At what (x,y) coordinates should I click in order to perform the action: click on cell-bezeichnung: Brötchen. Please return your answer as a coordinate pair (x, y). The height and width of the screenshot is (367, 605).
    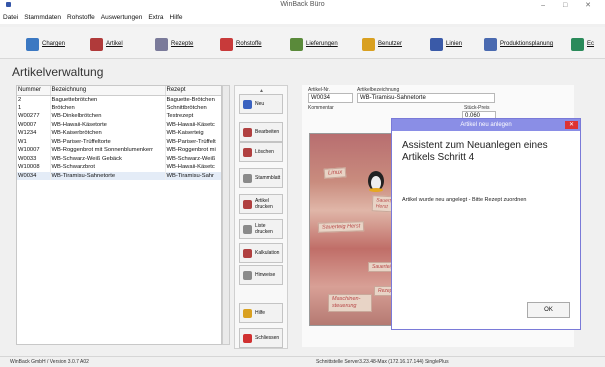
    Looking at the image, I should click on (108, 107).